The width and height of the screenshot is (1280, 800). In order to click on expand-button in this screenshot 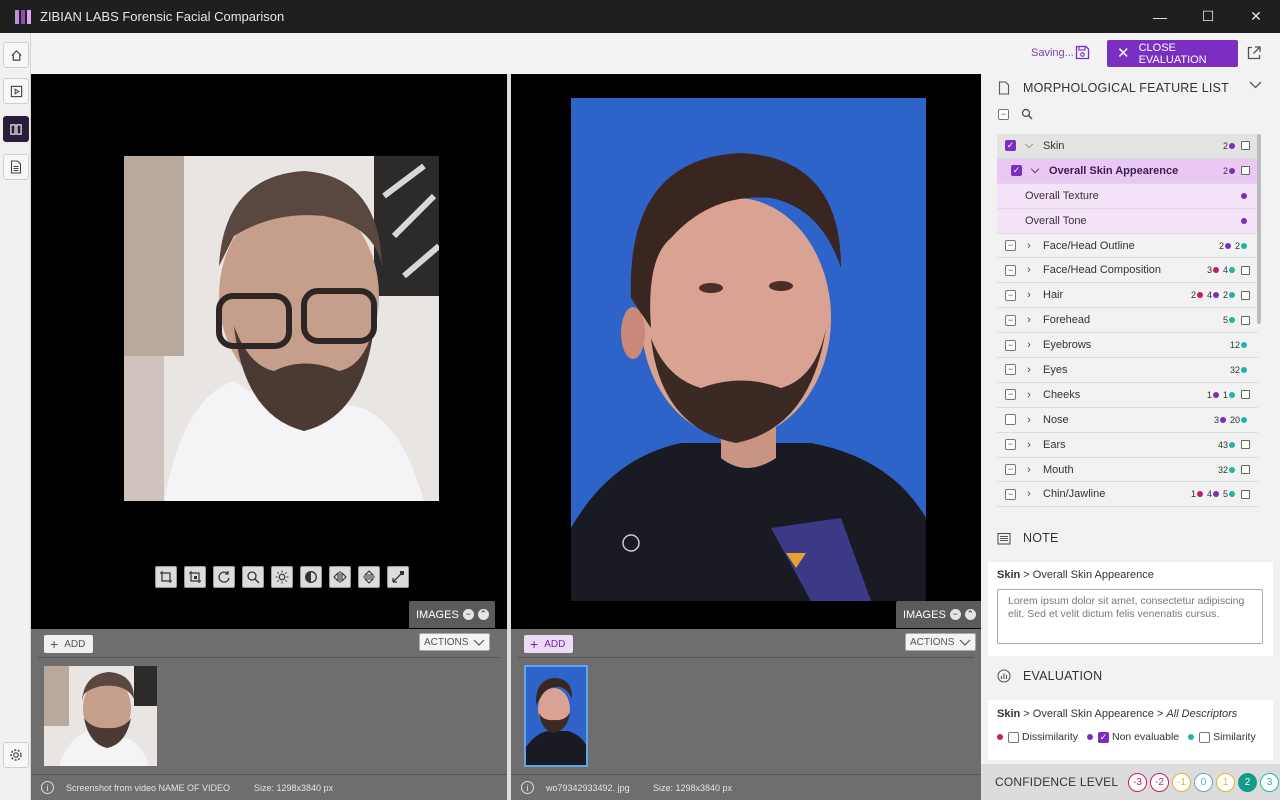, I will do `click(398, 577)`.